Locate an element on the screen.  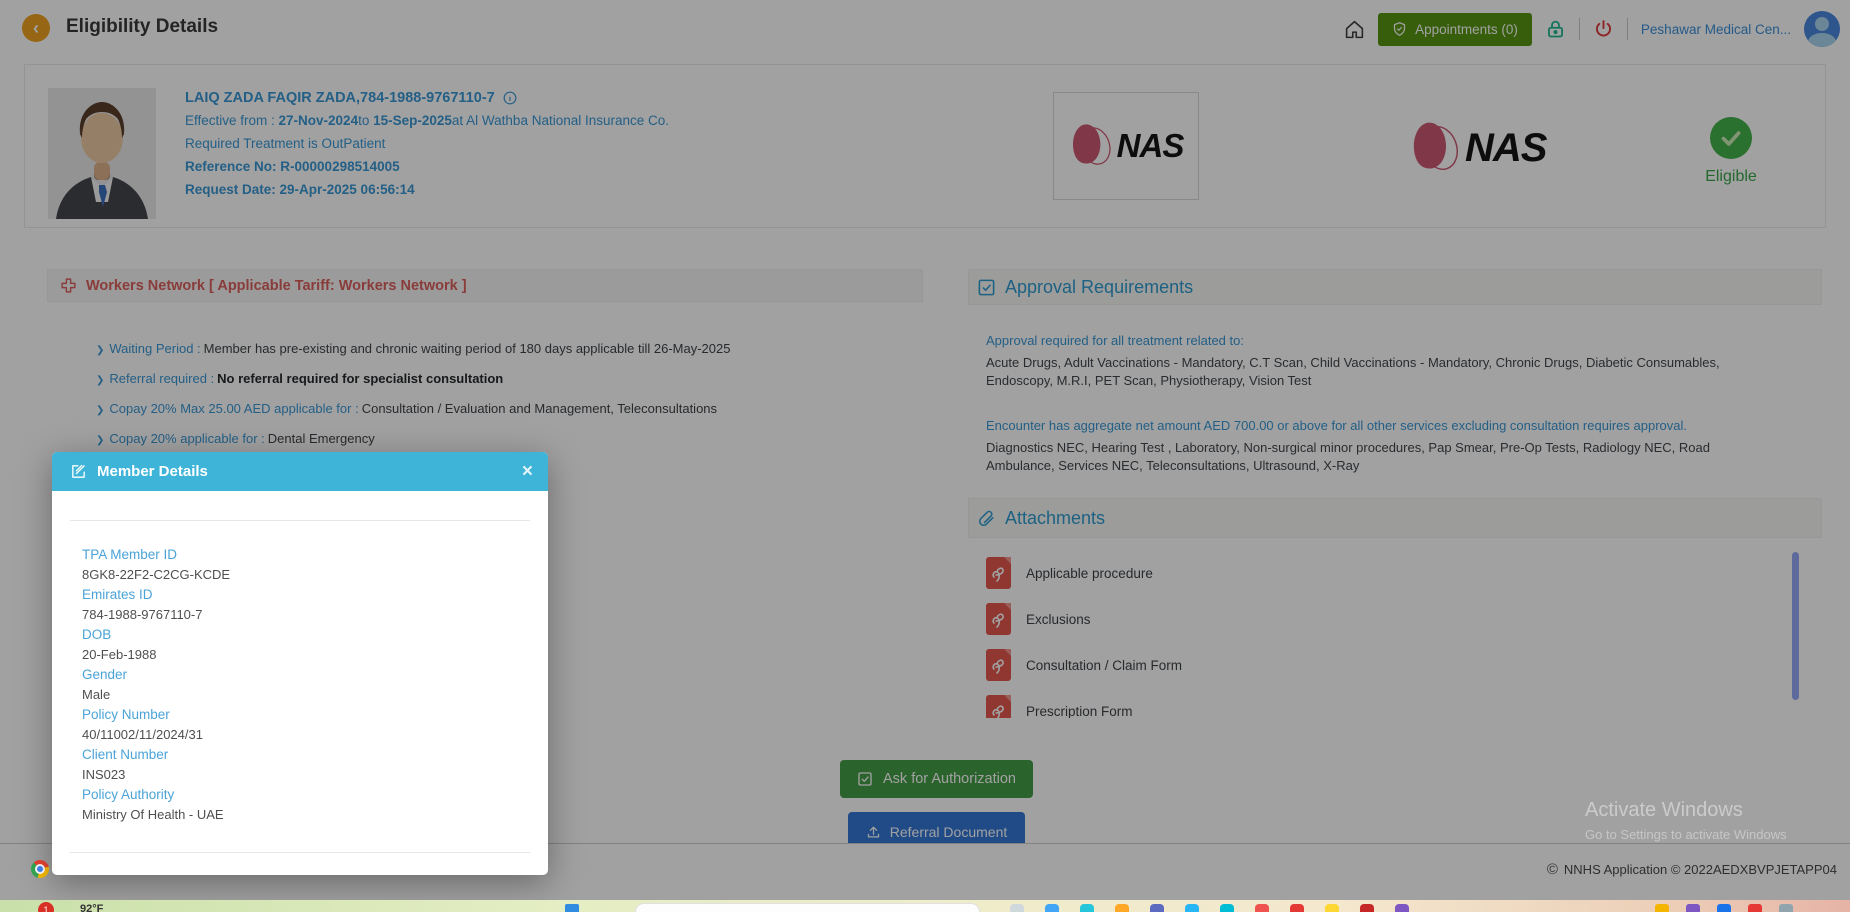
modal-header: Member Details × is located at coordinates (300, 471).